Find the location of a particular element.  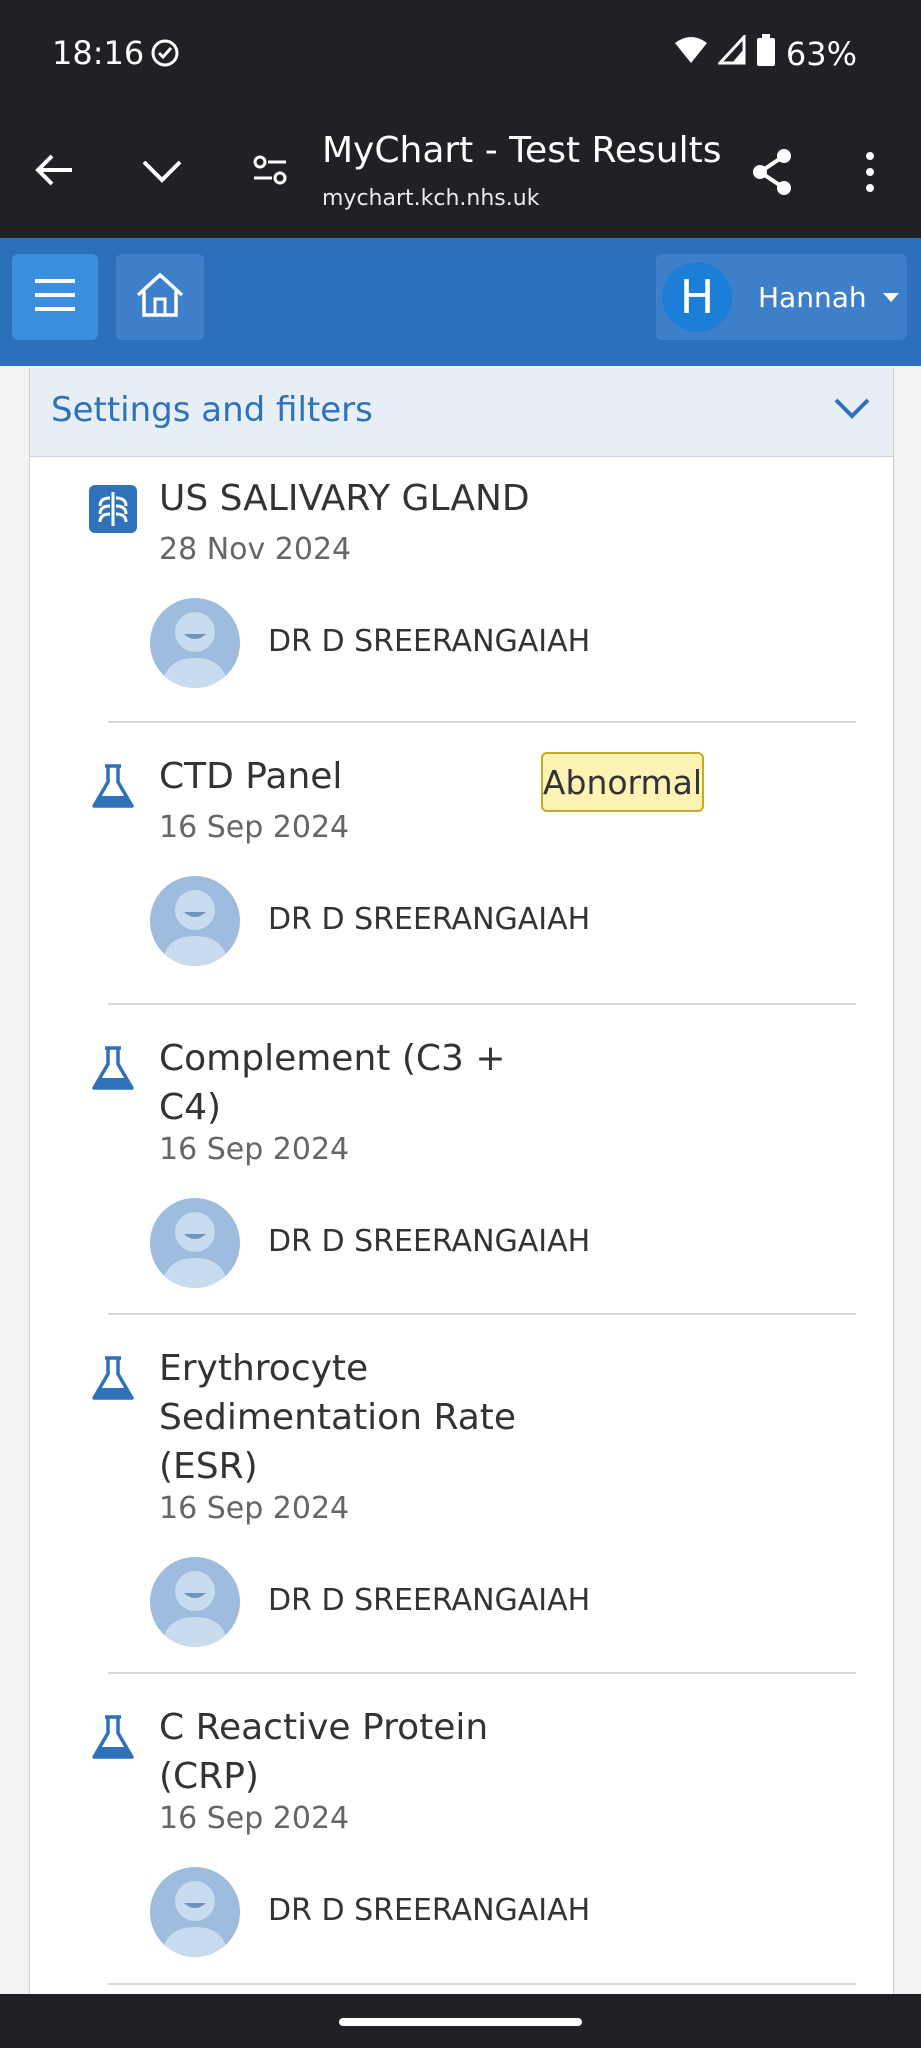

share-icon is located at coordinates (772, 174).